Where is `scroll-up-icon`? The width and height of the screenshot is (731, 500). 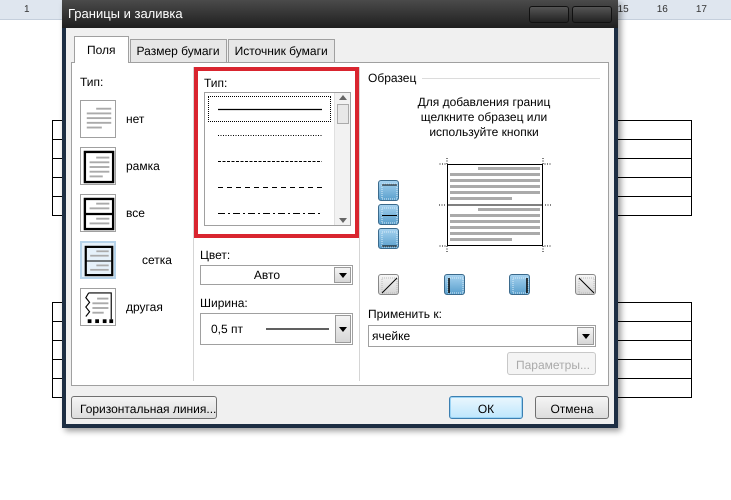 scroll-up-icon is located at coordinates (342, 97).